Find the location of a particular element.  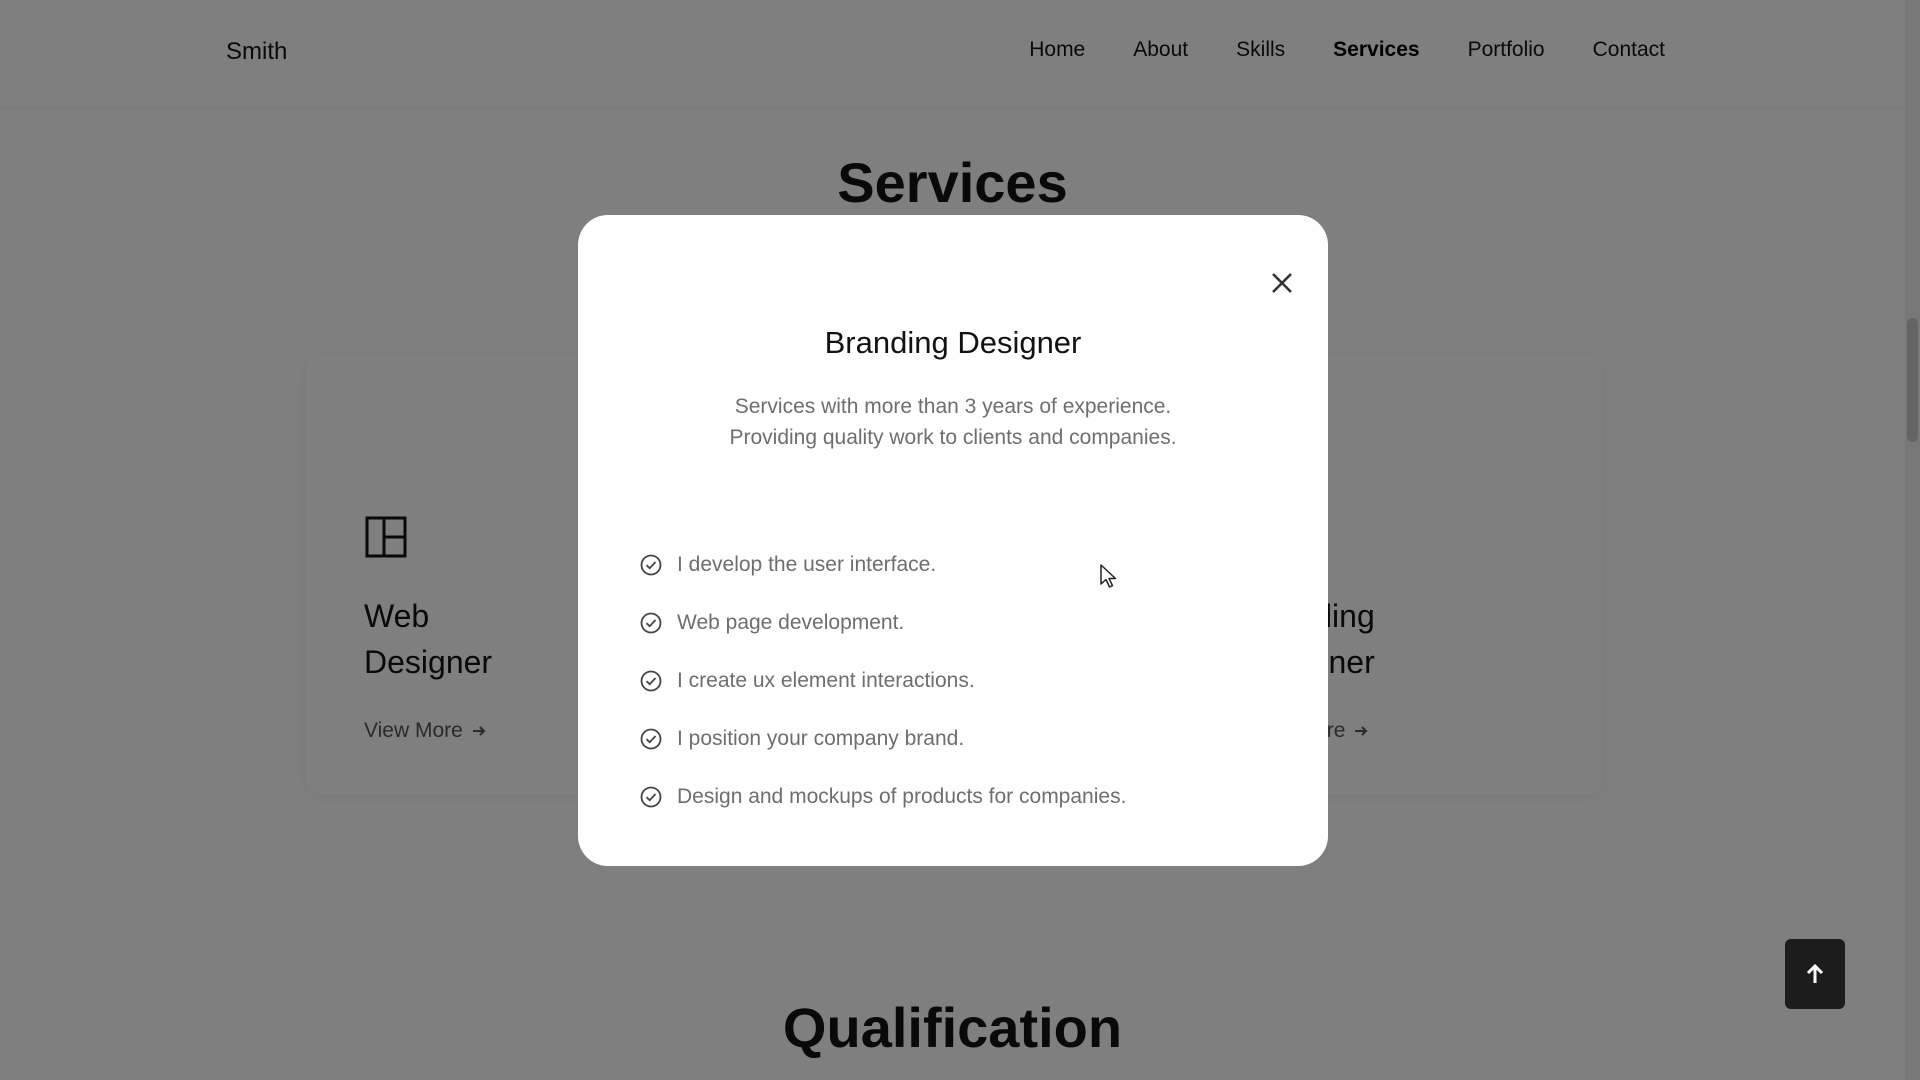

close-button is located at coordinates (1282, 283).